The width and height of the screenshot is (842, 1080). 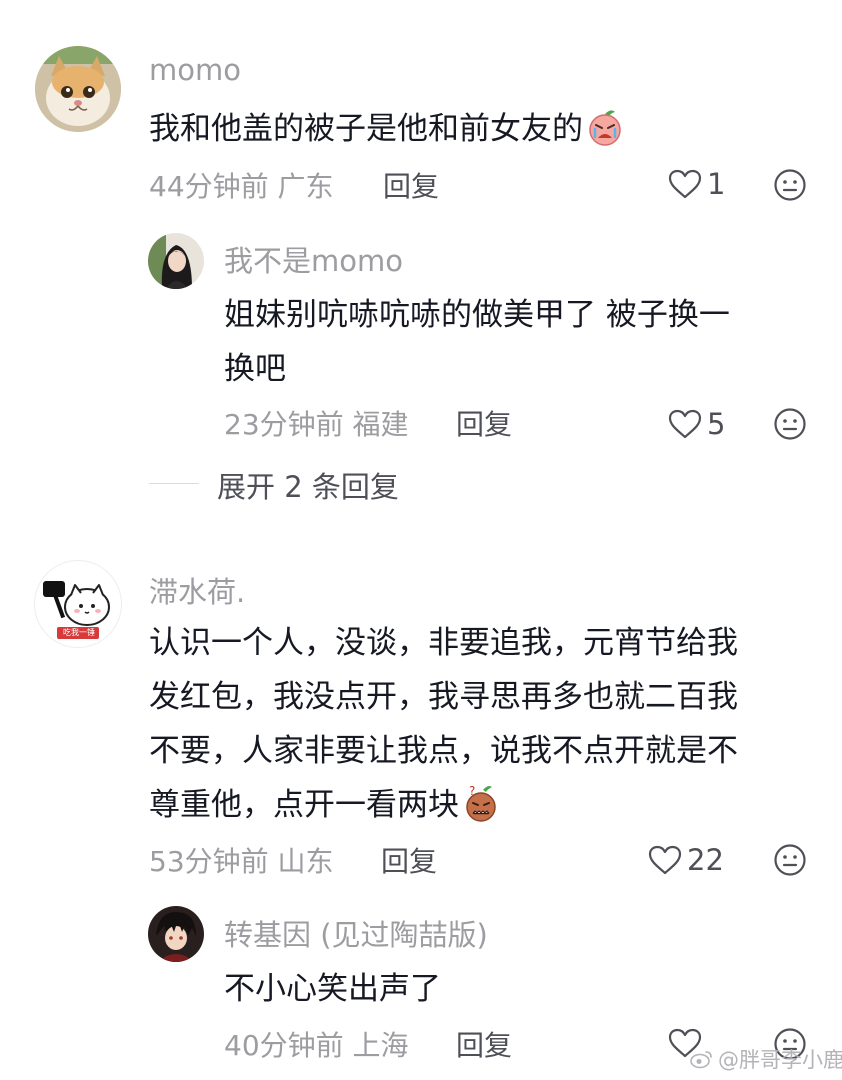 I want to click on reply-time-location: 23分钟前 福建, so click(x=316, y=424).